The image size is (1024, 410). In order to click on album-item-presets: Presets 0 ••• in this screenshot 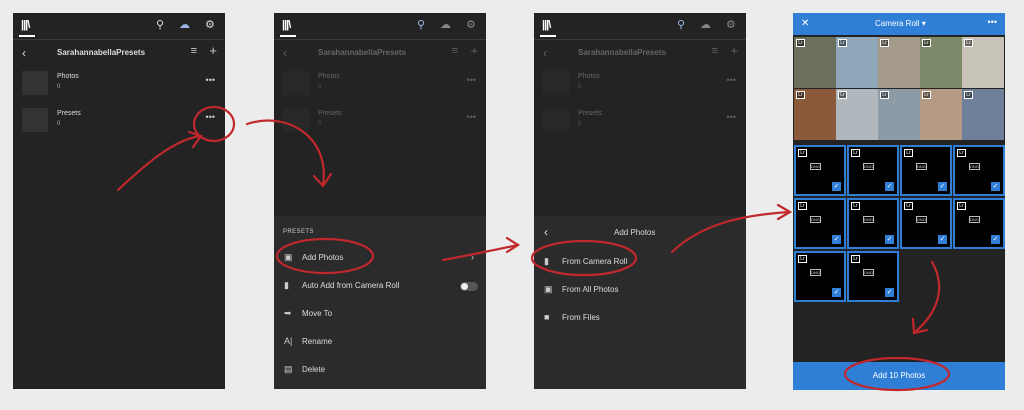, I will do `click(120, 121)`.